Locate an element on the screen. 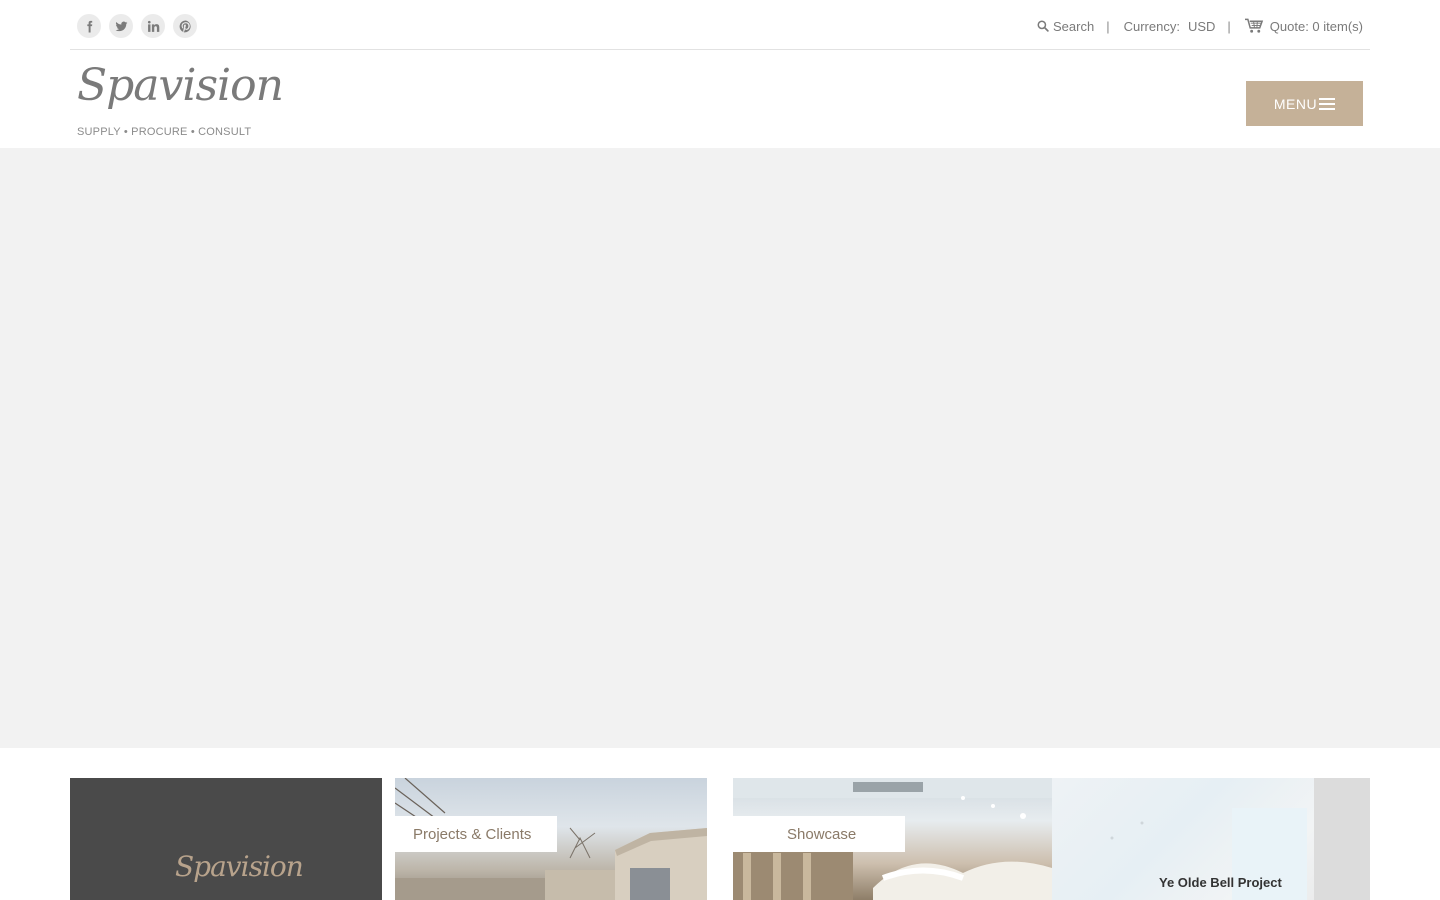  hamburger-icon is located at coordinates (1327, 103).